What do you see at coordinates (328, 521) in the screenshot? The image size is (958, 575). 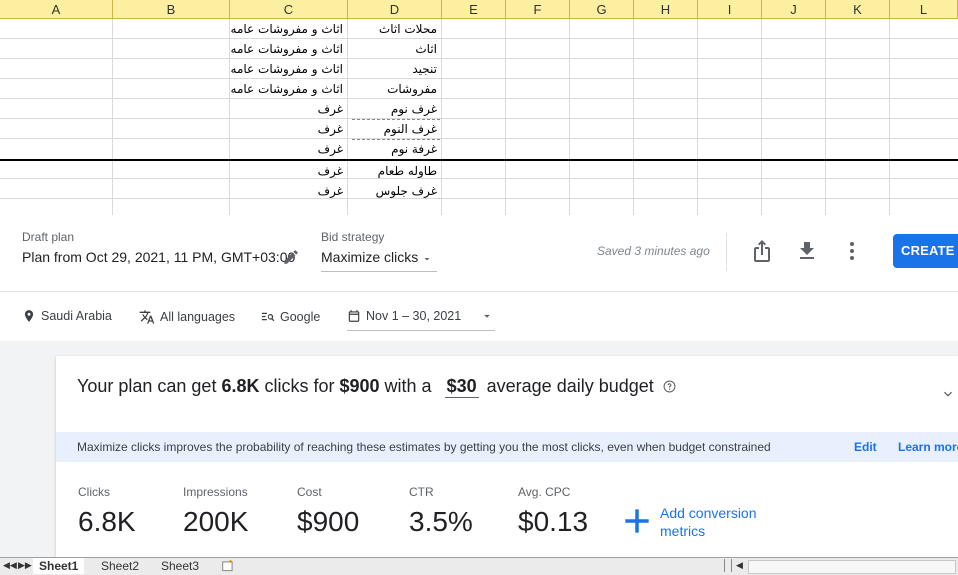 I see `metric-value-cost: $900` at bounding box center [328, 521].